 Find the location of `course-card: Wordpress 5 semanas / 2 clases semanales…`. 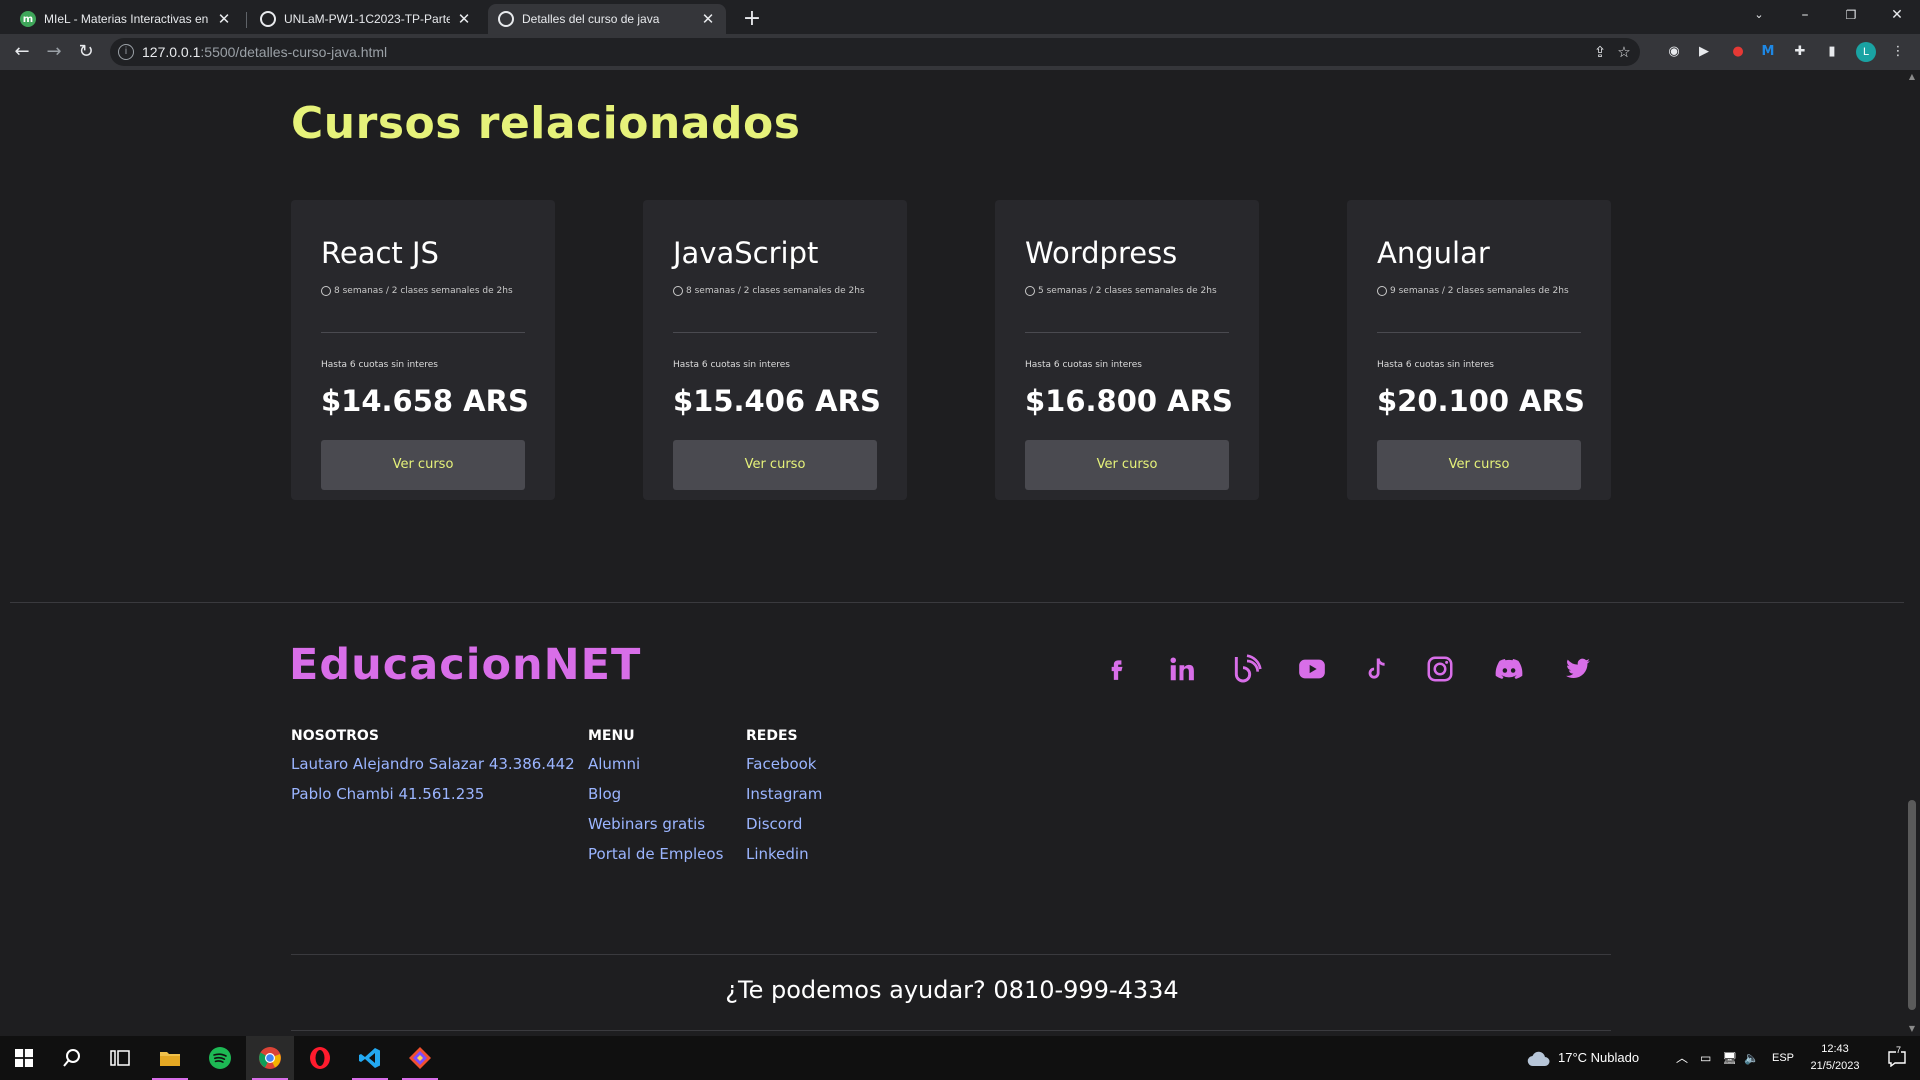

course-card: Wordpress 5 semanas / 2 clases semanales… is located at coordinates (1127, 350).